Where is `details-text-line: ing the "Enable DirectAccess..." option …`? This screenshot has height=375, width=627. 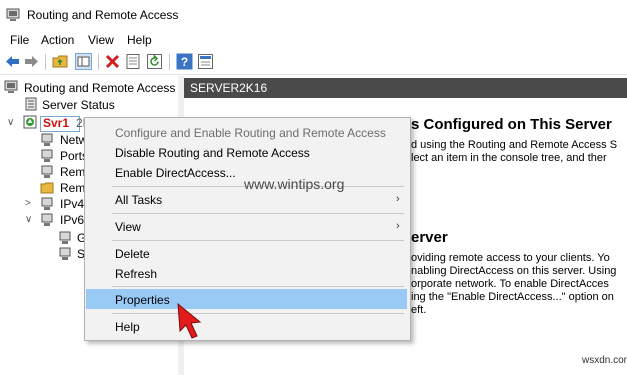
details-text-line: ing the "Enable DirectAccess..." option … is located at coordinates (512, 297).